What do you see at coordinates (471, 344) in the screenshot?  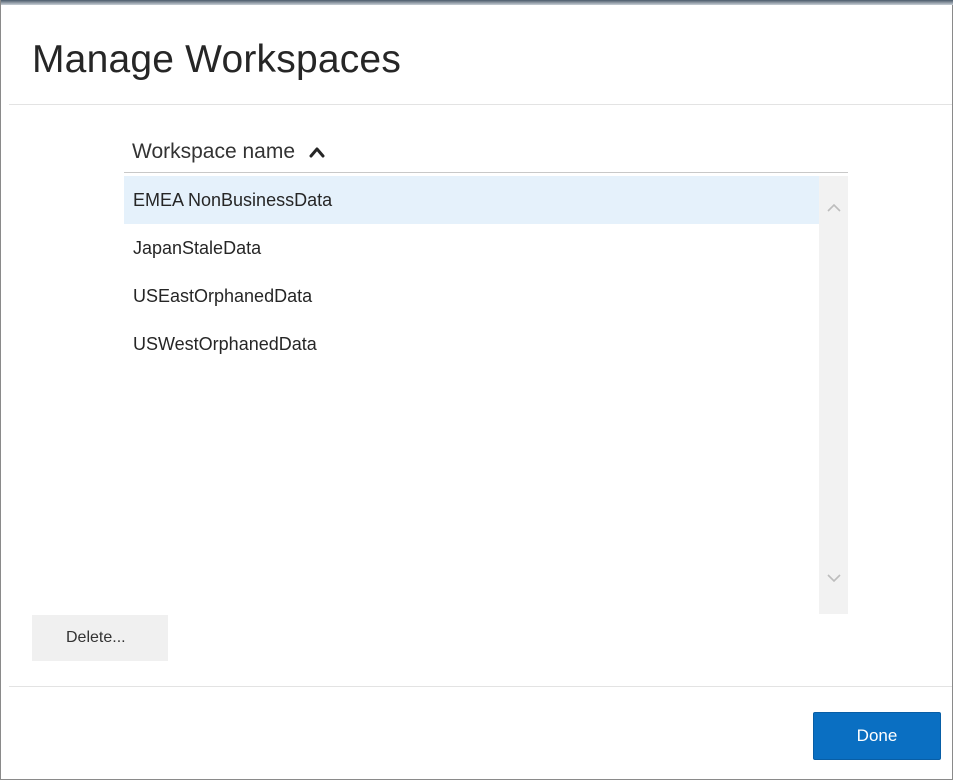 I see `list-item: USWestOrphanedData` at bounding box center [471, 344].